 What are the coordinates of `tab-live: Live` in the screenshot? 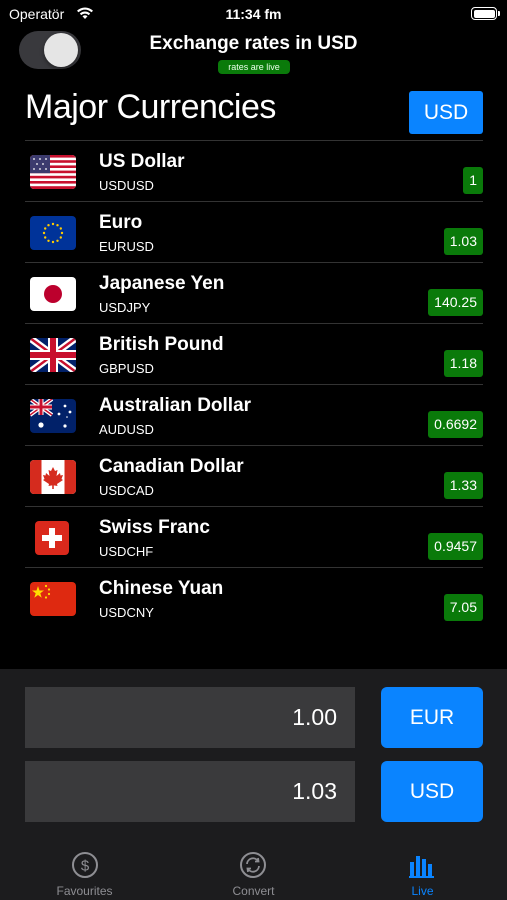 It's located at (422, 872).